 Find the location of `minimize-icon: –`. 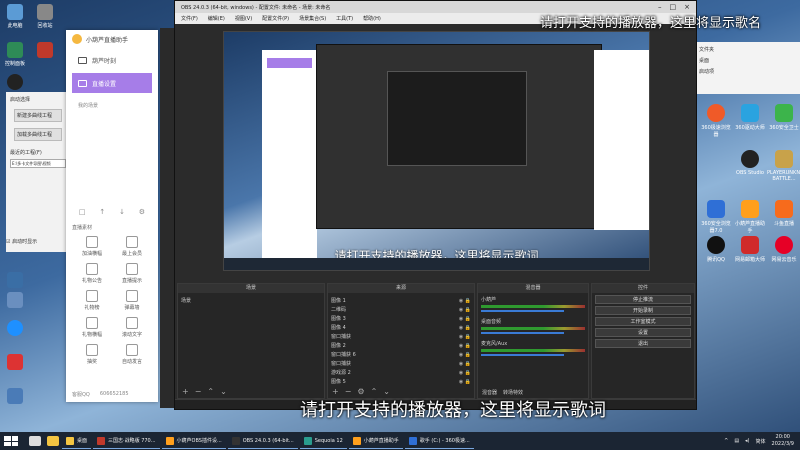

minimize-icon: – is located at coordinates (660, 7).